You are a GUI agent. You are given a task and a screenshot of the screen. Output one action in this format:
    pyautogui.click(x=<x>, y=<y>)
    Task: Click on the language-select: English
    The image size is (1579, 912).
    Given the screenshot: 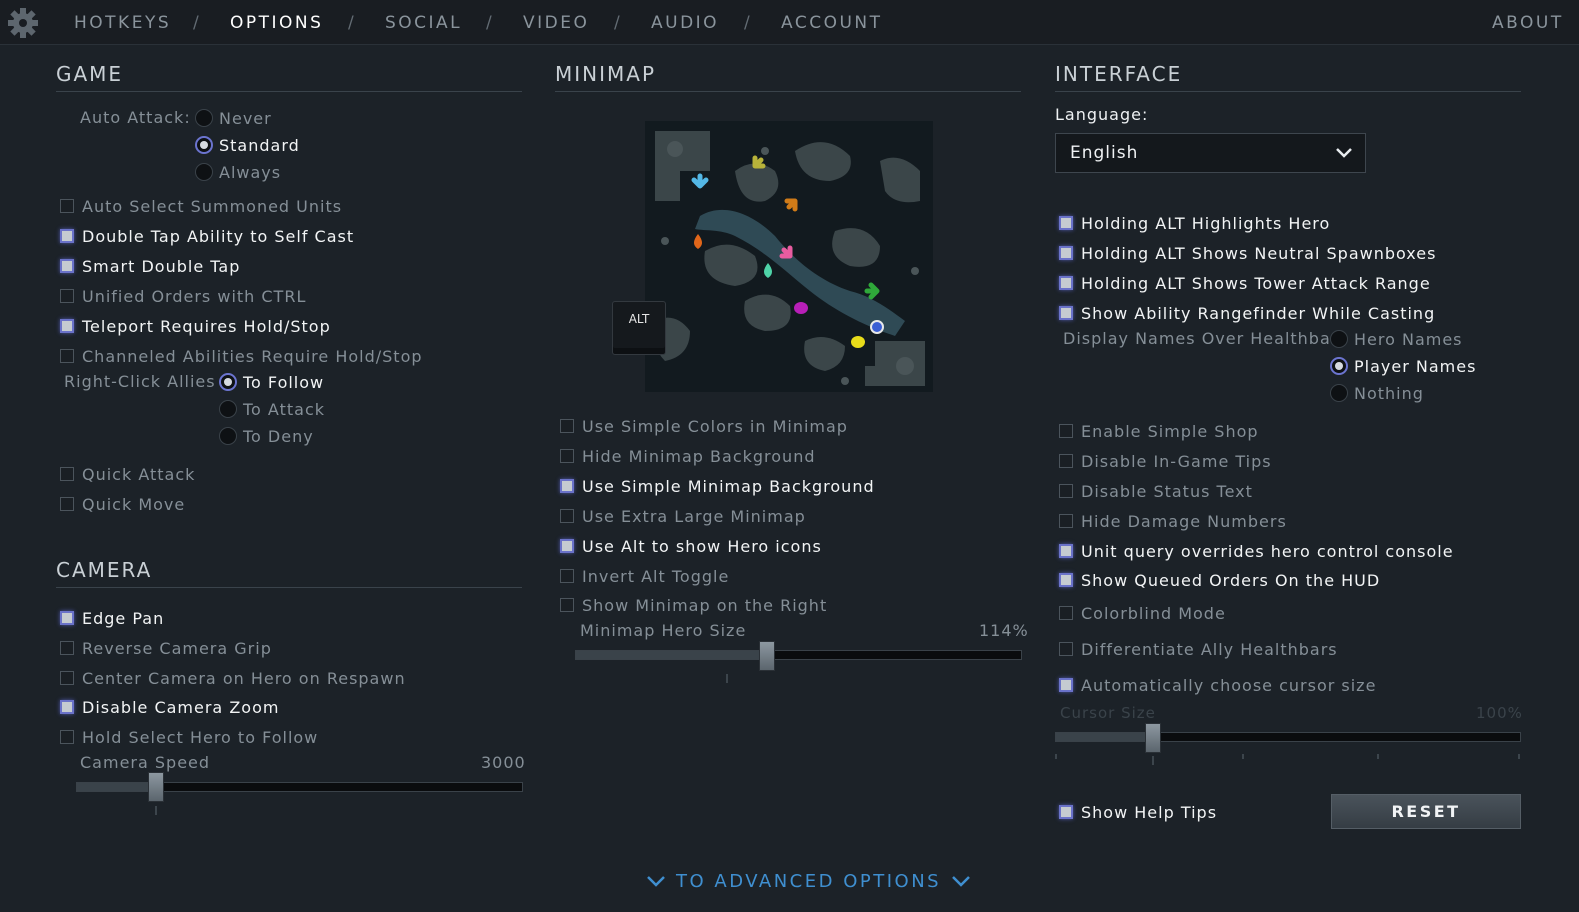 What is the action you would take?
    pyautogui.click(x=1210, y=153)
    